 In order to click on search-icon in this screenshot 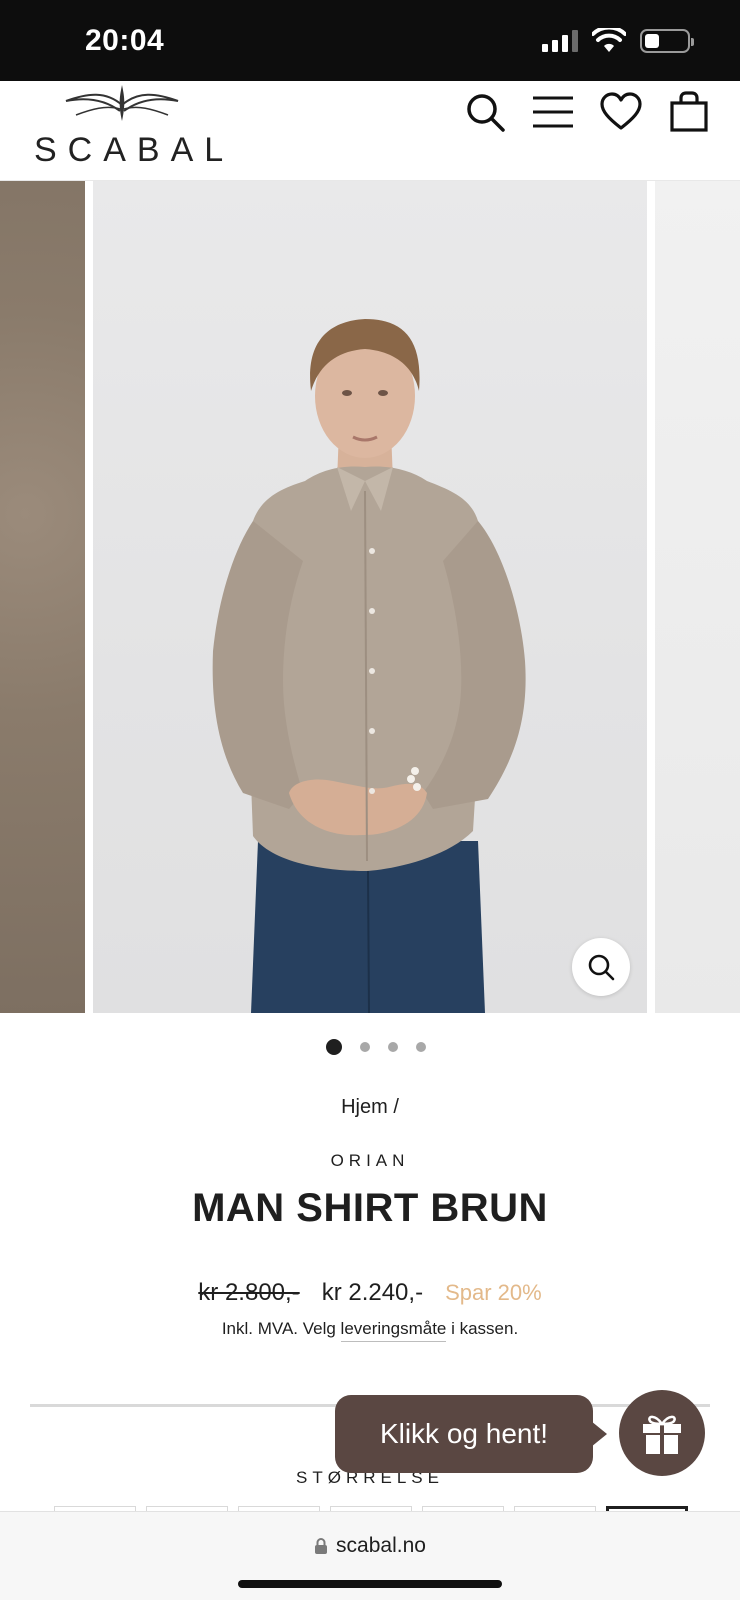, I will do `click(485, 112)`.